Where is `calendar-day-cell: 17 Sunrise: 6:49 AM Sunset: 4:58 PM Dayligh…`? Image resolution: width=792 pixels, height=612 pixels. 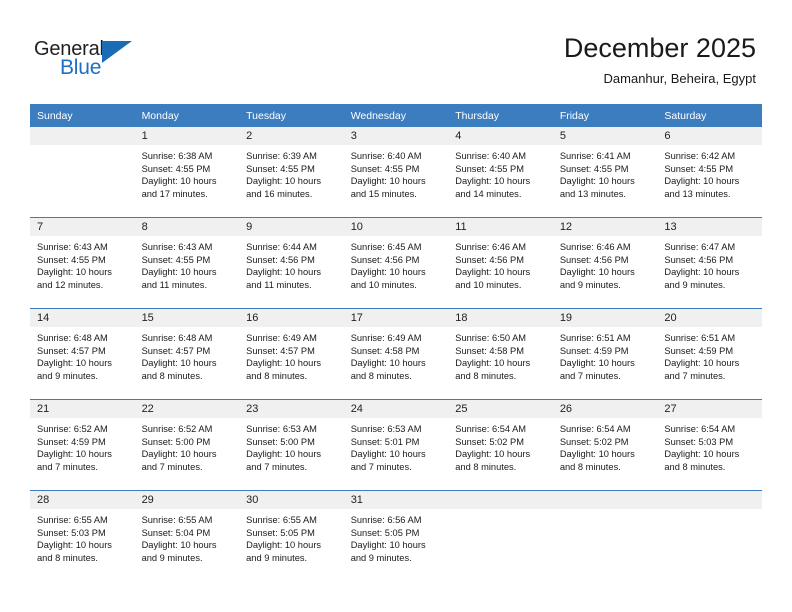
calendar-day-cell: 17 Sunrise: 6:49 AM Sunset: 4:58 PM Dayligh… is located at coordinates (396, 354).